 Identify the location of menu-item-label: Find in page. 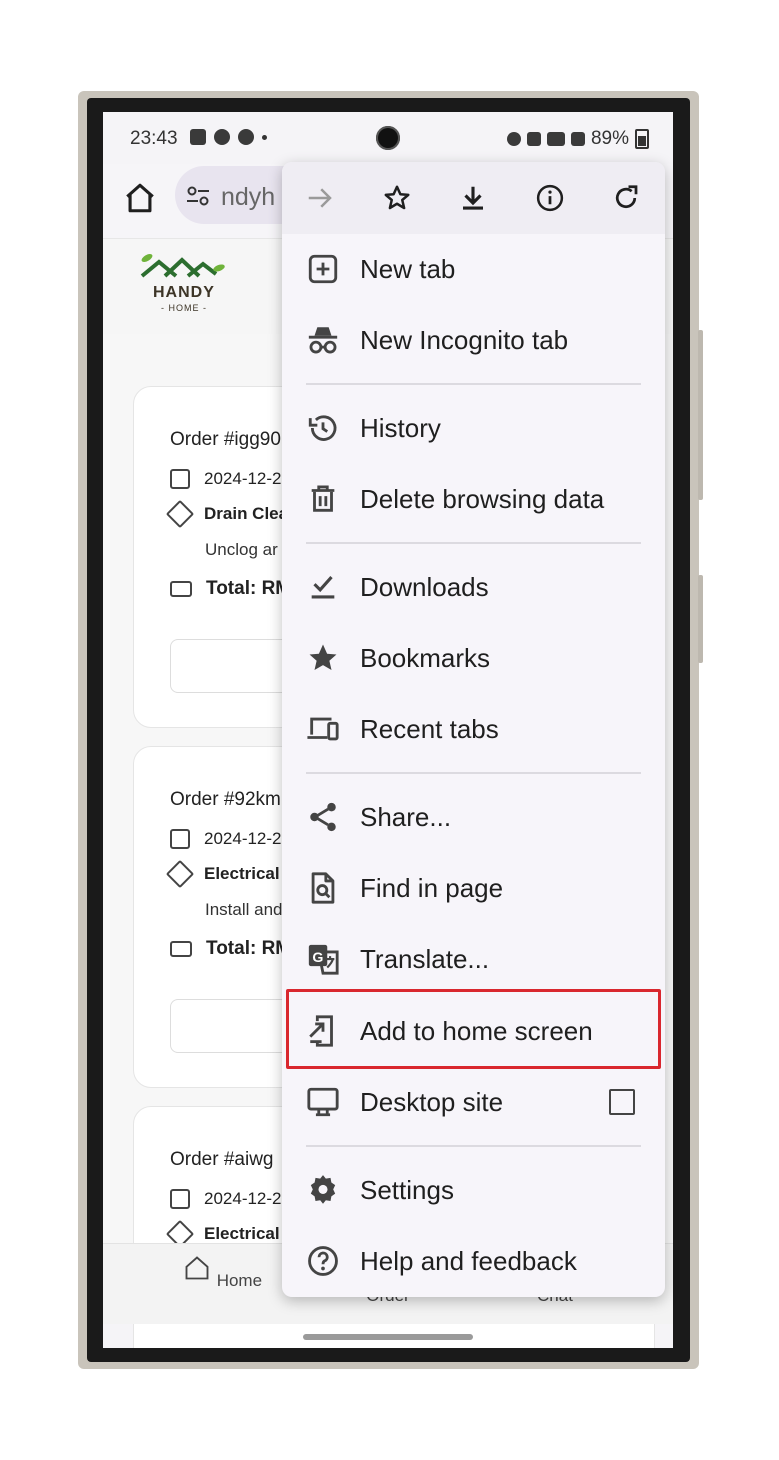
(432, 888).